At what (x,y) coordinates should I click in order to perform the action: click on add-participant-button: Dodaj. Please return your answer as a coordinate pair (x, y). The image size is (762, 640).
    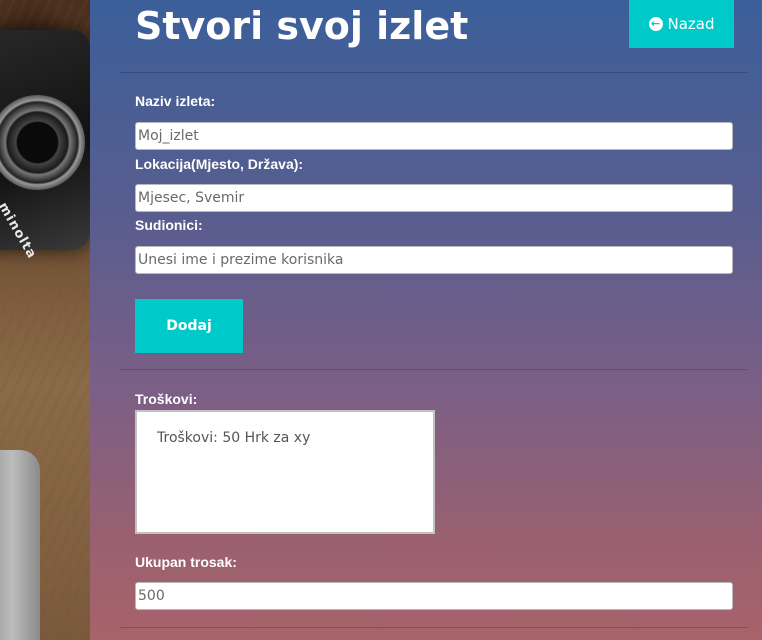
    Looking at the image, I should click on (189, 326).